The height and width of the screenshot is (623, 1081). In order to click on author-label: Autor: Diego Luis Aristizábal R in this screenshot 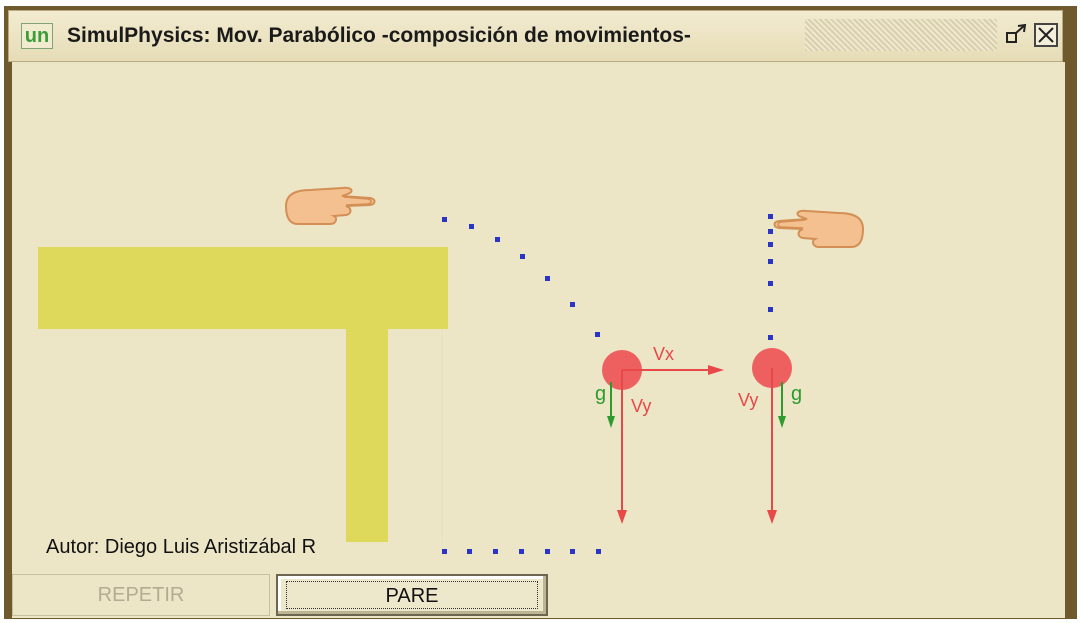, I will do `click(181, 547)`.